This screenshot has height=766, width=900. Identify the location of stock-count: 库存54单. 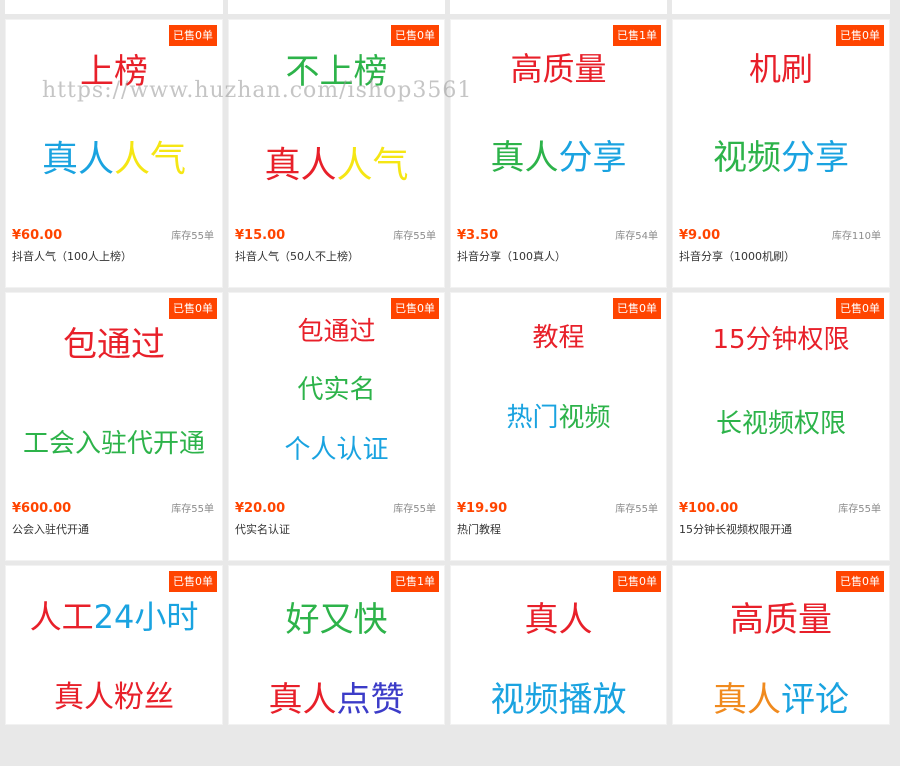
(636, 236).